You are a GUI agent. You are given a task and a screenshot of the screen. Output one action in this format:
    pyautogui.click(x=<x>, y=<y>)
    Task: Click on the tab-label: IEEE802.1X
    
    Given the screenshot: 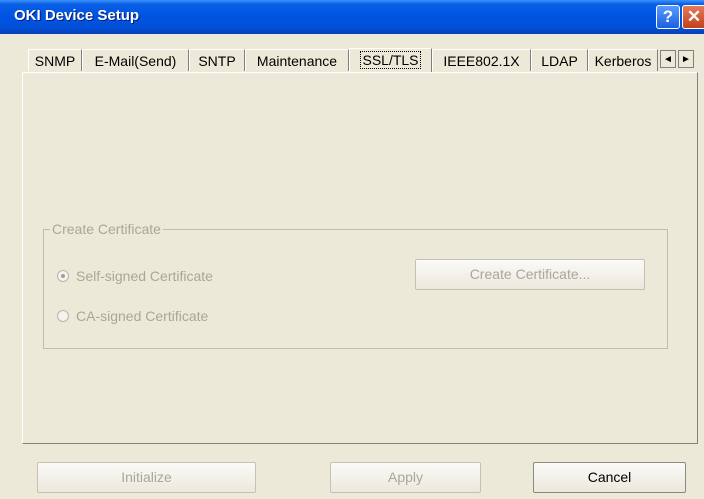 What is the action you would take?
    pyautogui.click(x=481, y=61)
    